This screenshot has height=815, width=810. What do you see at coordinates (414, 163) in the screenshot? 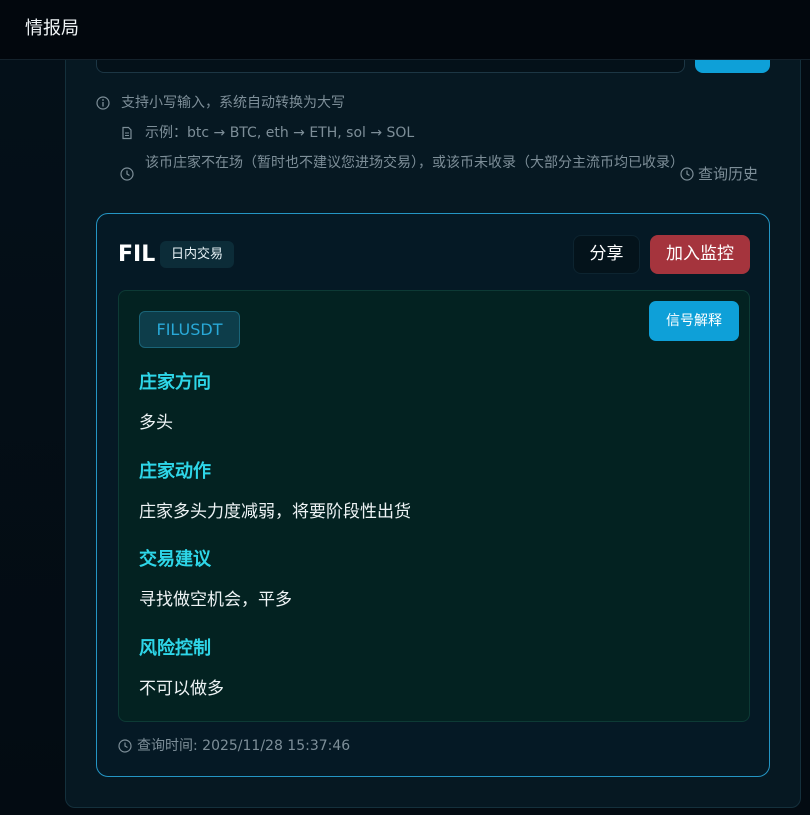
I see `hint-not-listed-text: 该币庄家不在场（暂时也不建议您进场交易），或该币未收录（大部分主流币均已收录）` at bounding box center [414, 163].